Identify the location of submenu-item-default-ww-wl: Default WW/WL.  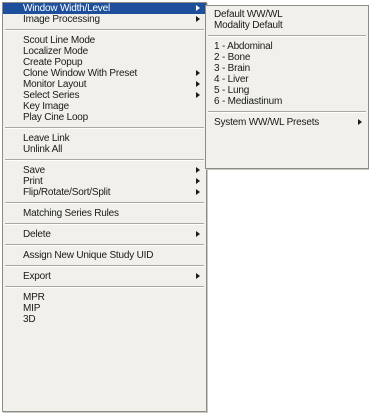
(287, 14).